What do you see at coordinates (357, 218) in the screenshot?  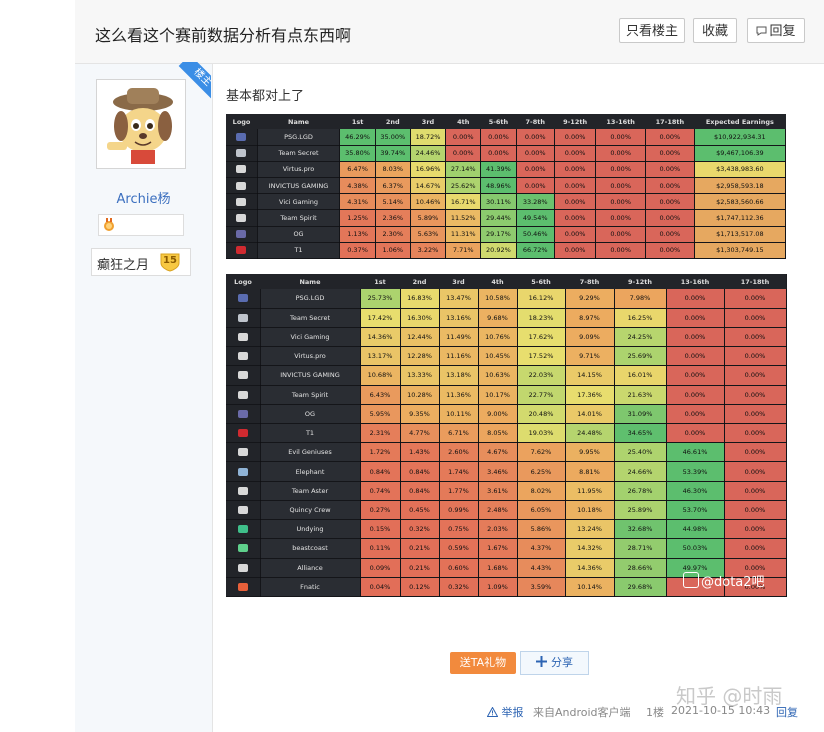 I see `probability-cell: 1.25%` at bounding box center [357, 218].